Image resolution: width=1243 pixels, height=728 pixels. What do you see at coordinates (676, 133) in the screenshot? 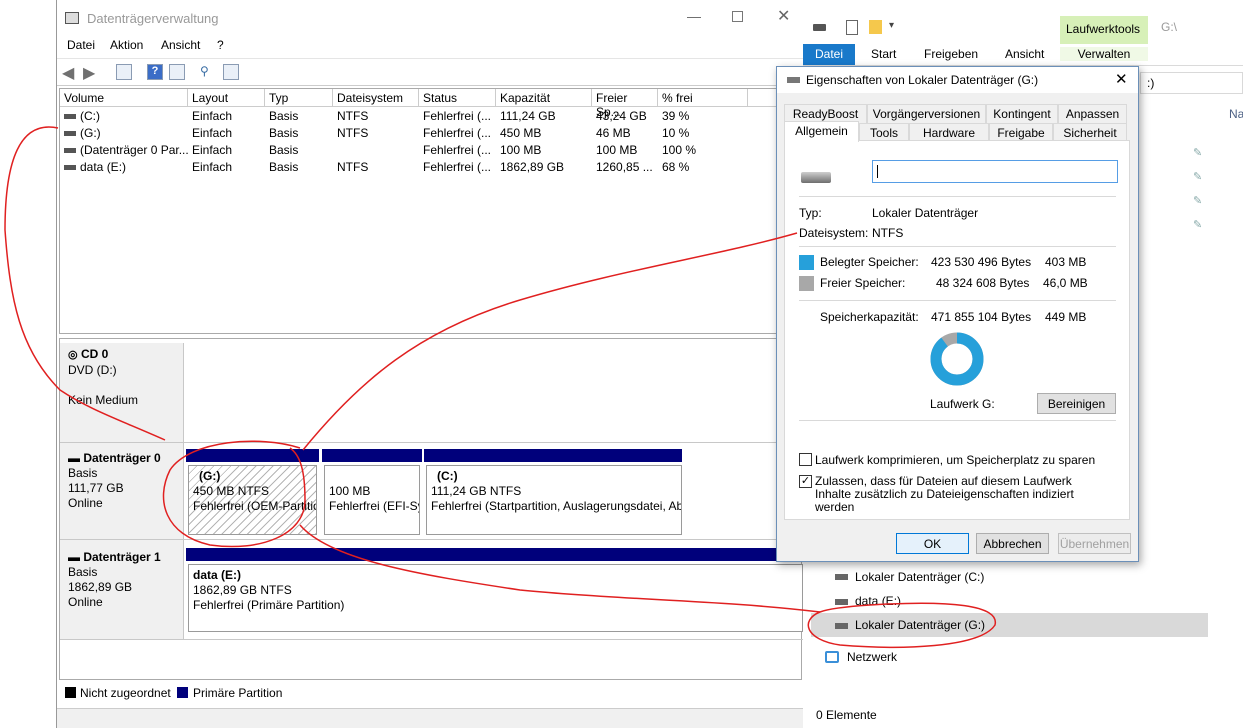
I see `table-cell: 10 %` at bounding box center [676, 133].